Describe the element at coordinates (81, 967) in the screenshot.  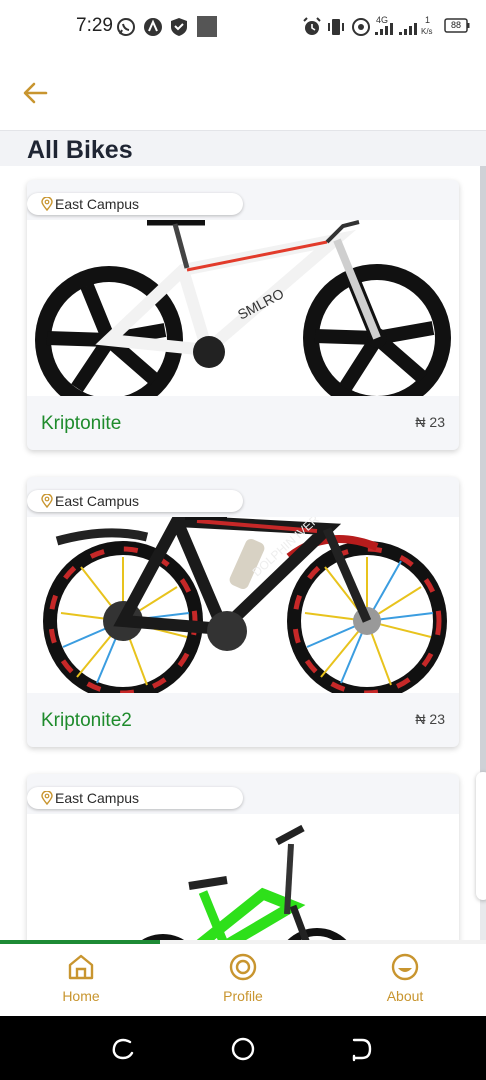
I see `home-icon` at that location.